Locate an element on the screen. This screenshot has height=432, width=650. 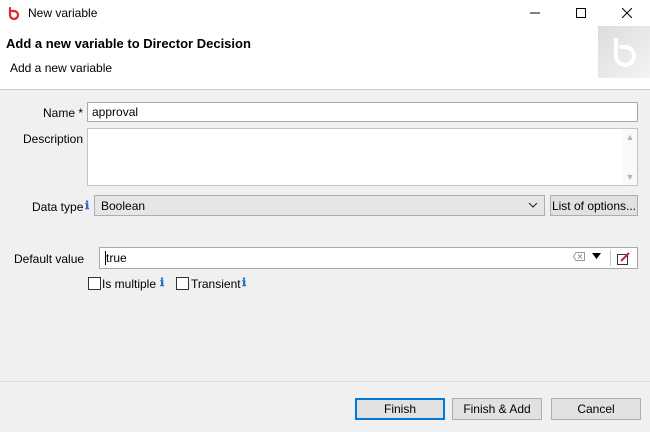
window-title: New variable is located at coordinates (63, 13).